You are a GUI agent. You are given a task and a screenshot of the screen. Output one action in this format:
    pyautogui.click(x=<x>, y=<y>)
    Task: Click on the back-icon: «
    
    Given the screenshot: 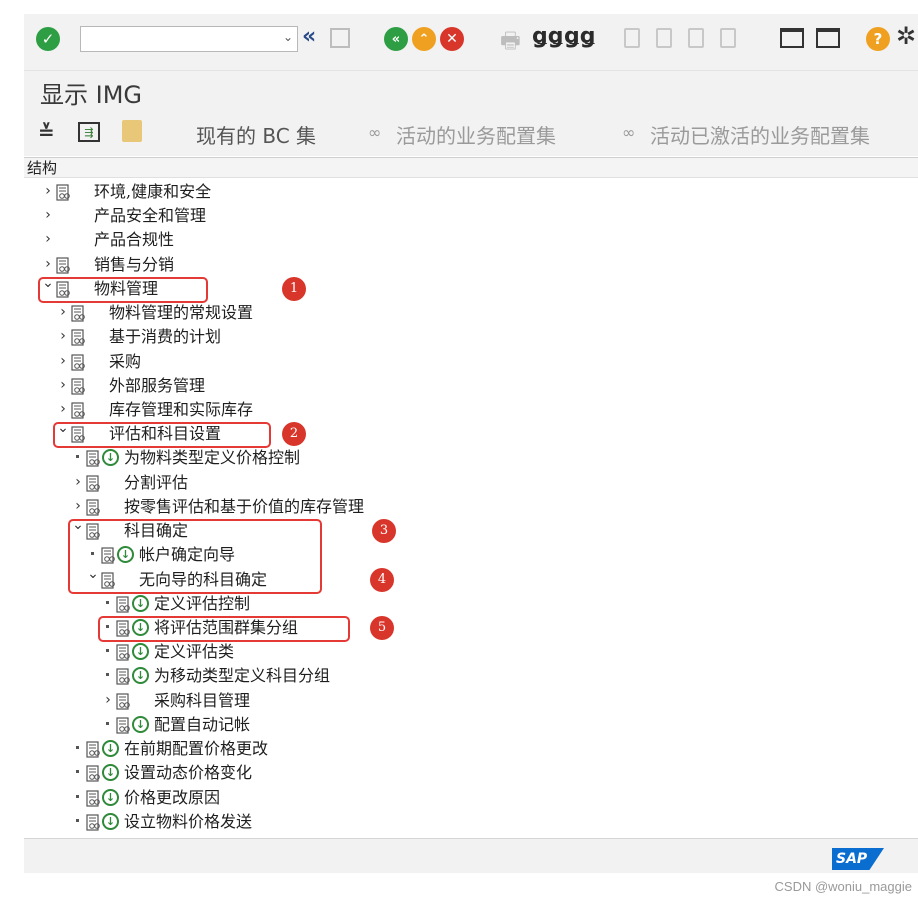 What is the action you would take?
    pyautogui.click(x=309, y=36)
    